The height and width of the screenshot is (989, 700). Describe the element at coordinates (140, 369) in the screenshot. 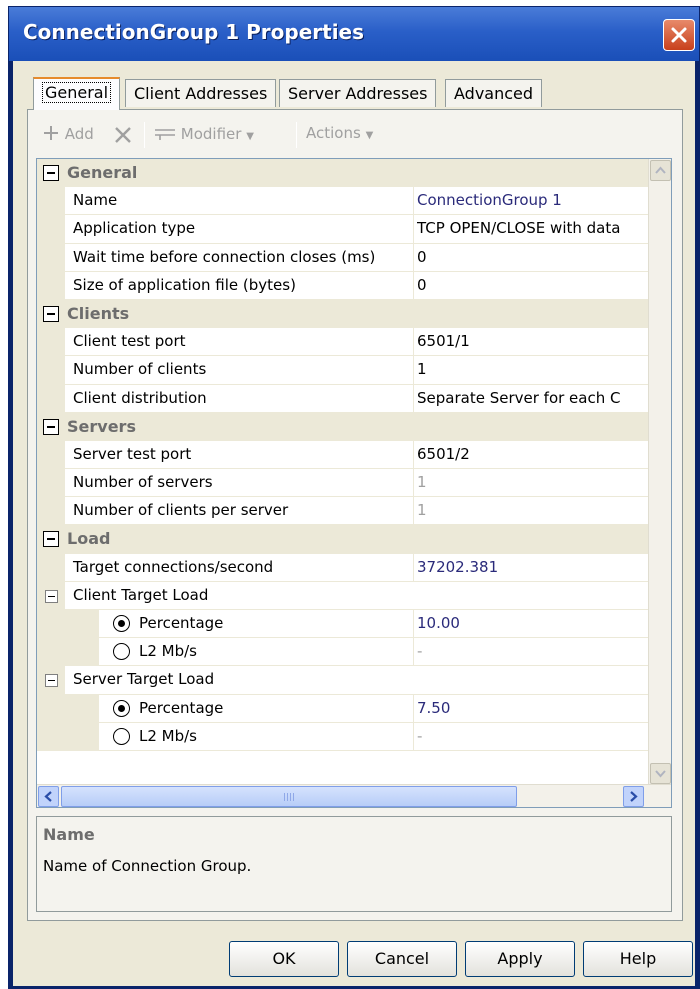

I see `property-label: Number of clients` at that location.